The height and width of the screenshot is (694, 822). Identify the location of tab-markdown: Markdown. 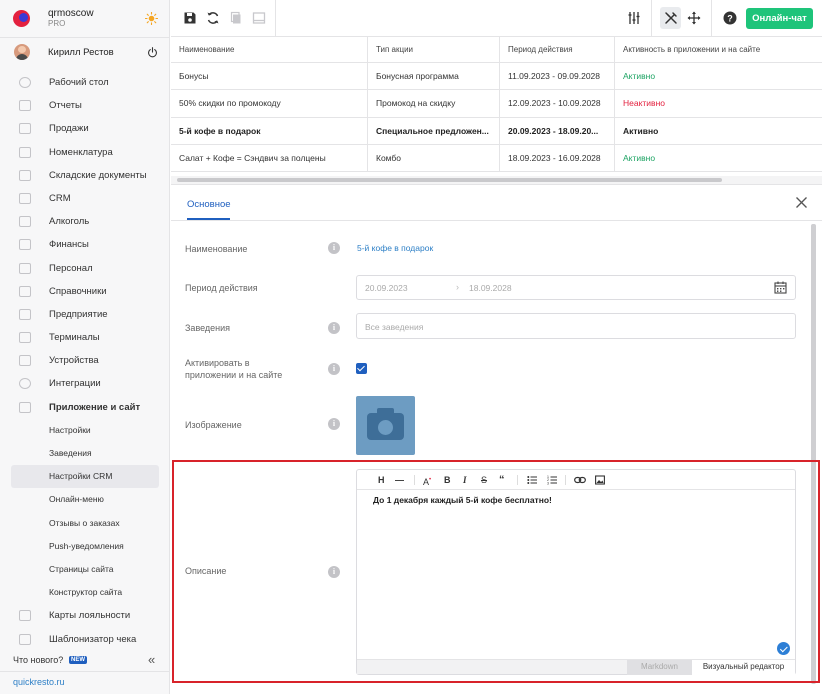
(659, 667).